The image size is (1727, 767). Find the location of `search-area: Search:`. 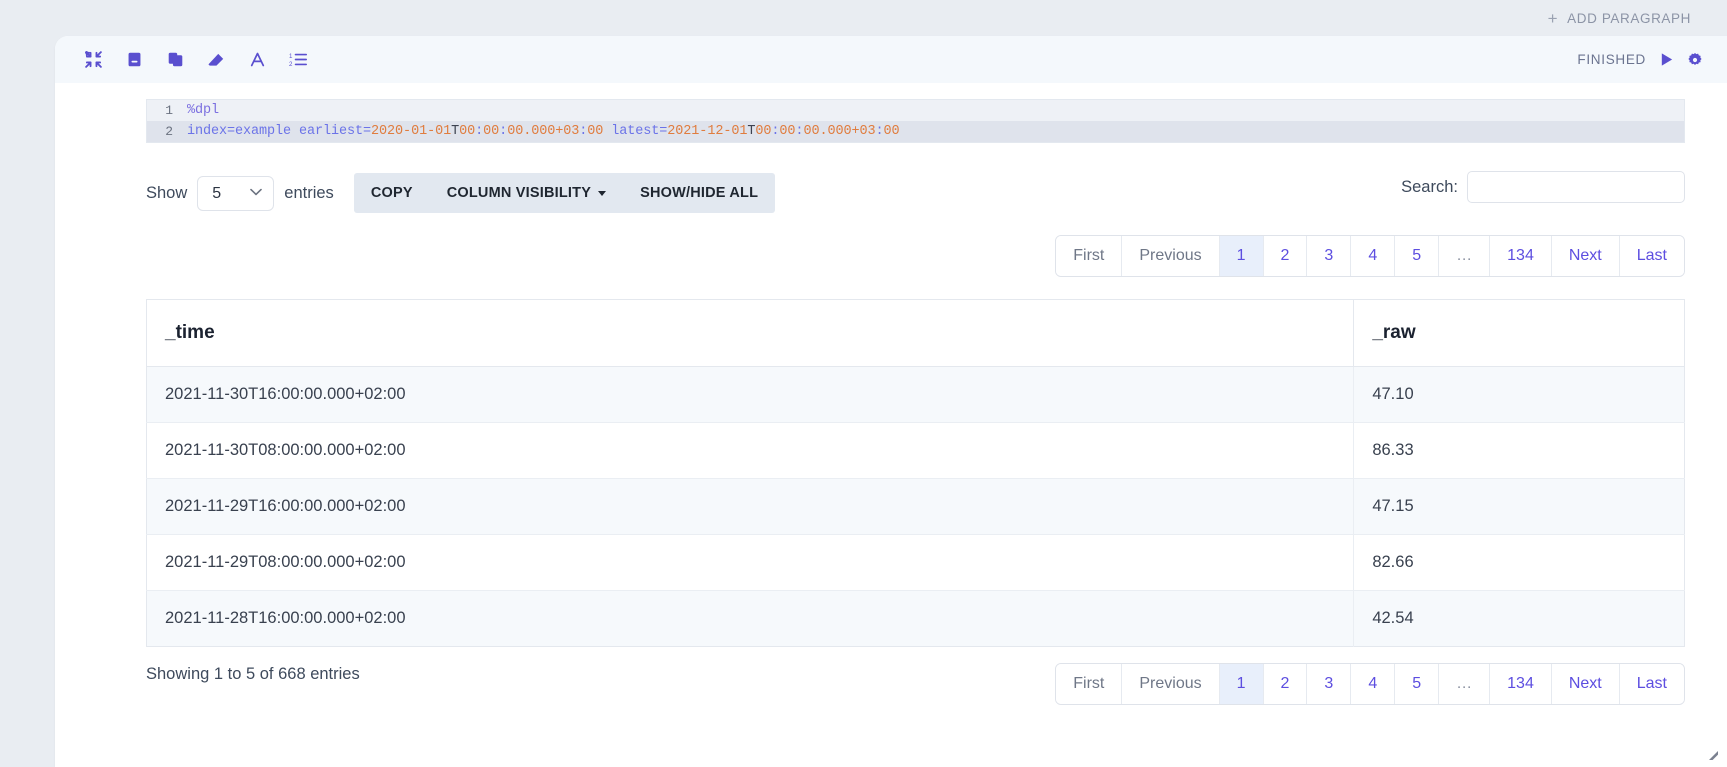

search-area: Search: is located at coordinates (1543, 187).